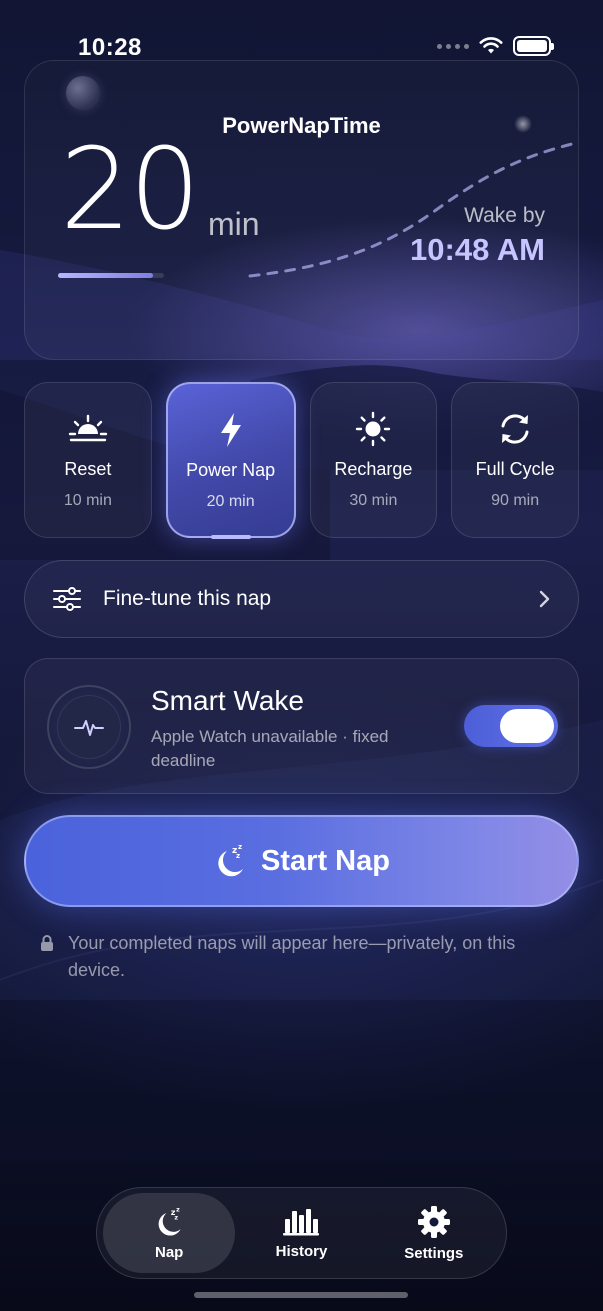  What do you see at coordinates (433, 1221) in the screenshot?
I see `gear-icon` at bounding box center [433, 1221].